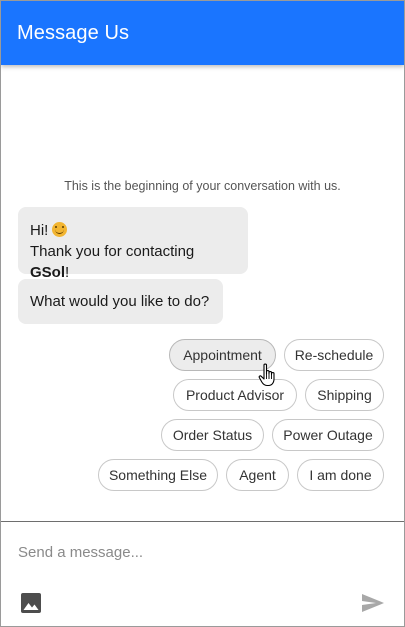  Describe the element at coordinates (340, 475) in the screenshot. I see `quick-reply-i-am-done: I am done` at that location.